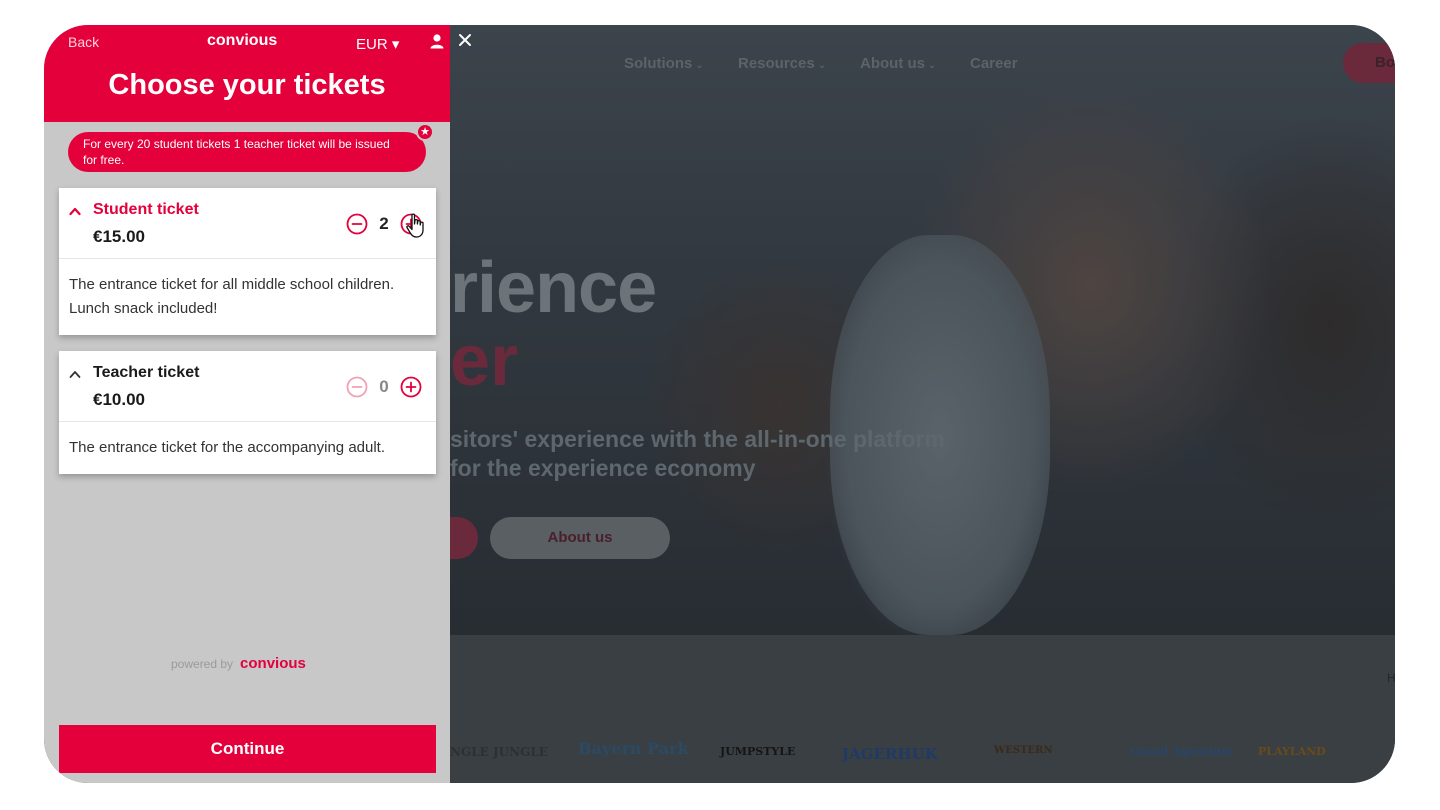 The height and width of the screenshot is (810, 1440). What do you see at coordinates (890, 754) in the screenshot?
I see `logo-jagerhuk: JAGERHUK` at bounding box center [890, 754].